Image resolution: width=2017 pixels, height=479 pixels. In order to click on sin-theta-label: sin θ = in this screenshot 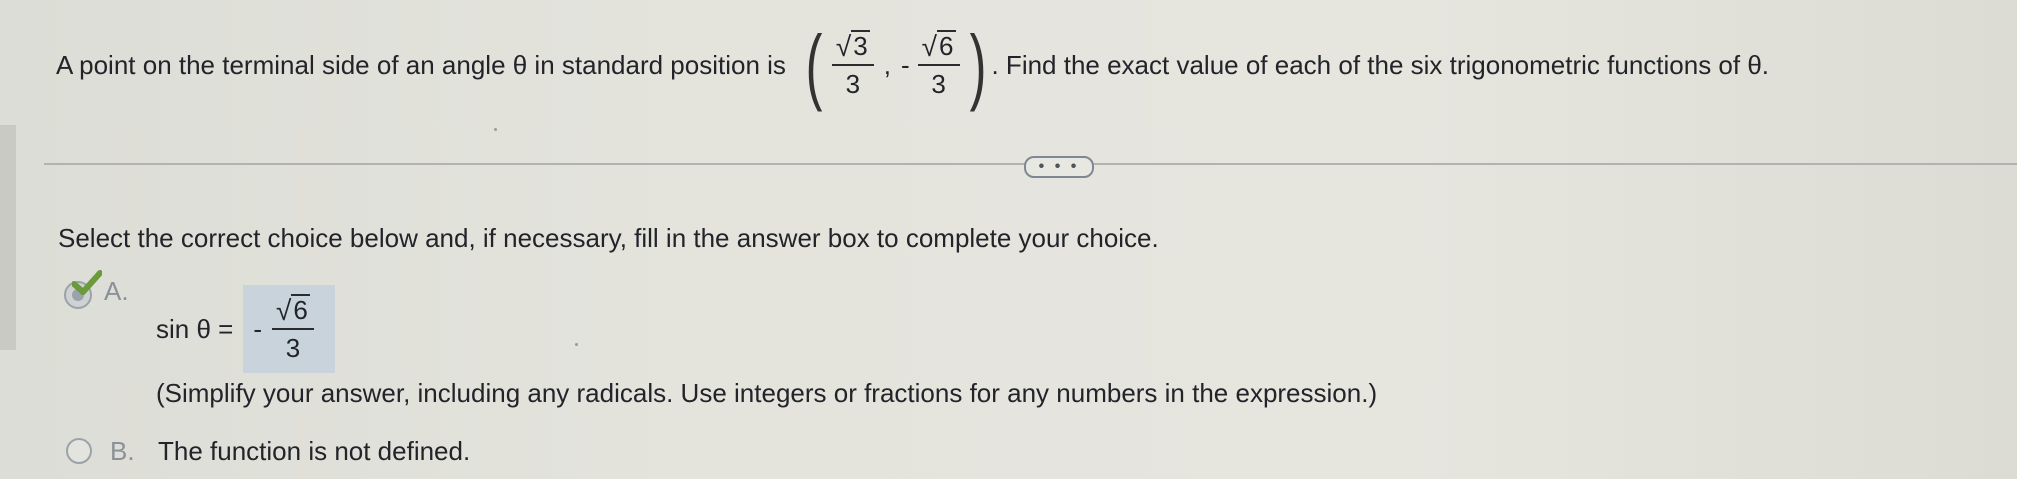, I will do `click(195, 328)`.